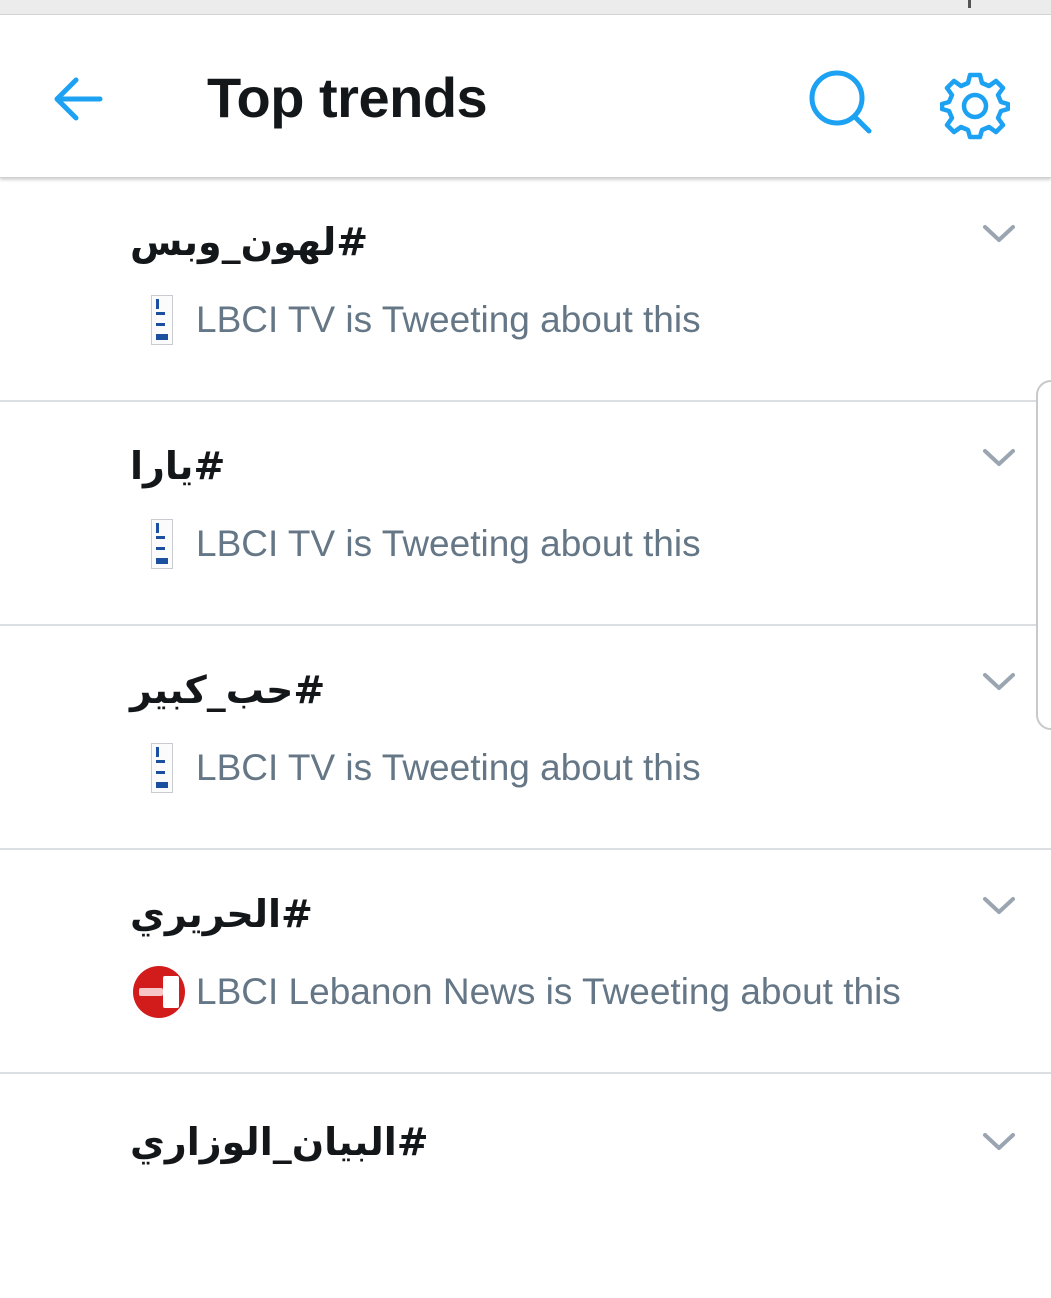 This screenshot has width=1051, height=1298. What do you see at coordinates (1043, 555) in the screenshot?
I see `scrollbar-handle` at bounding box center [1043, 555].